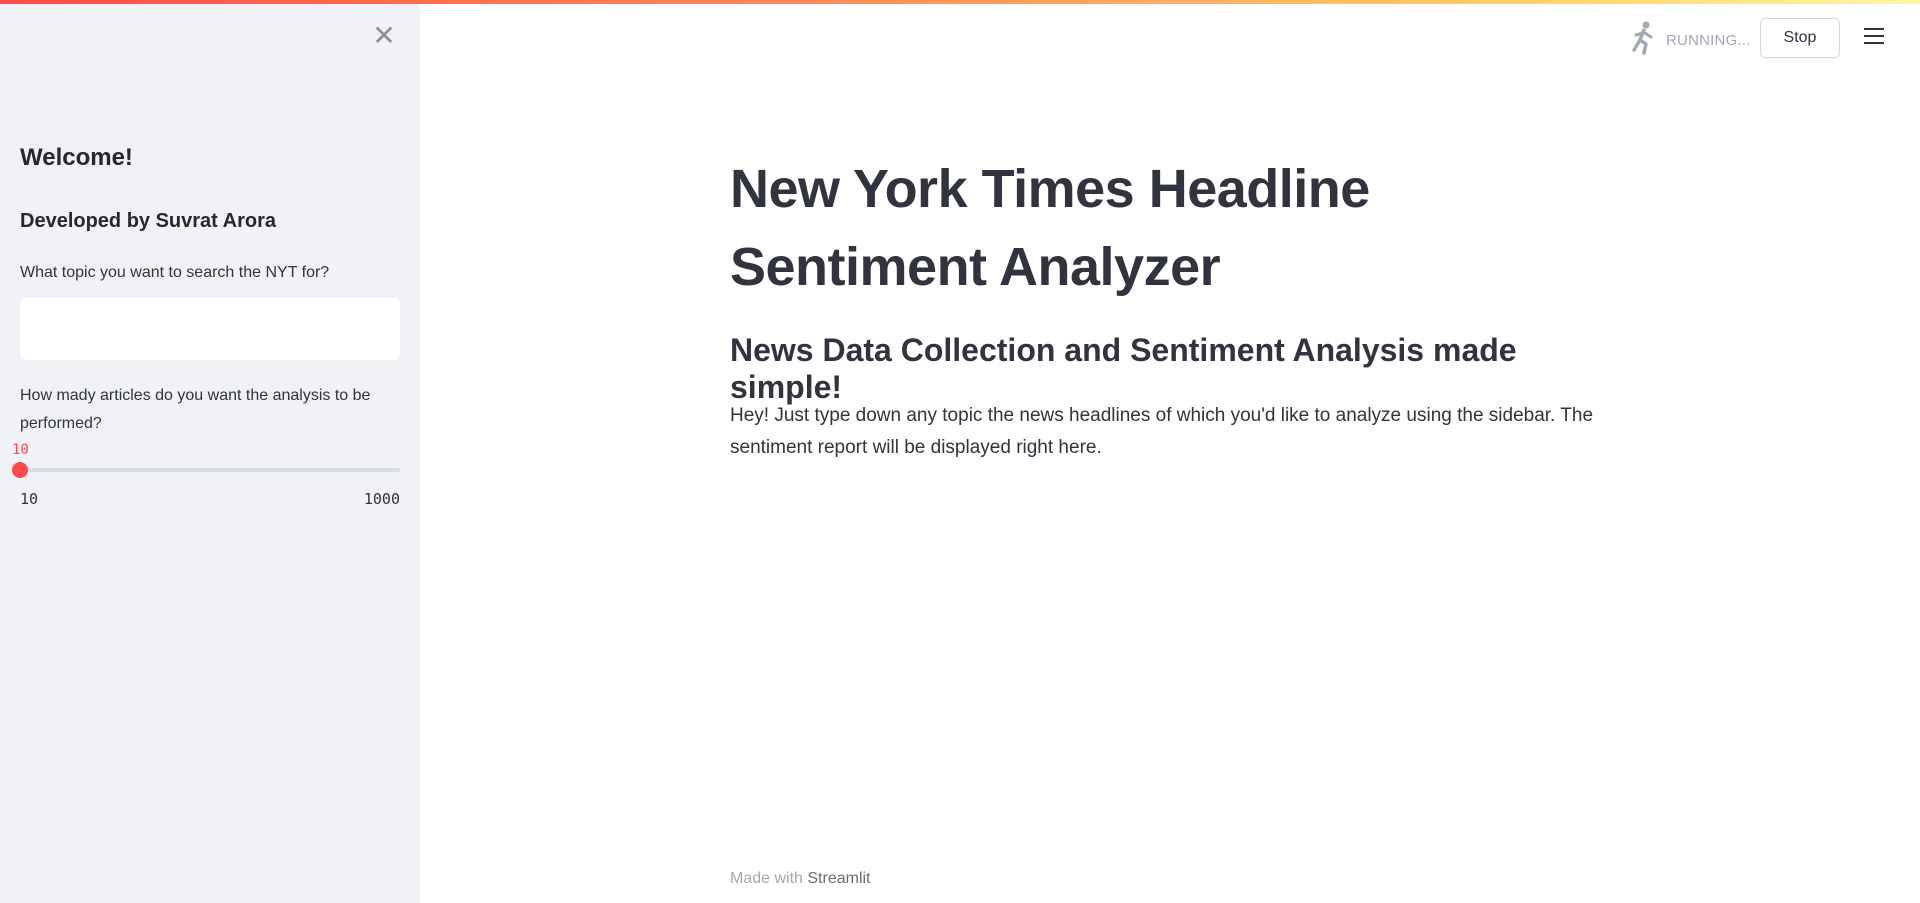 The image size is (1920, 903). I want to click on close-icon: ✕, so click(384, 36).